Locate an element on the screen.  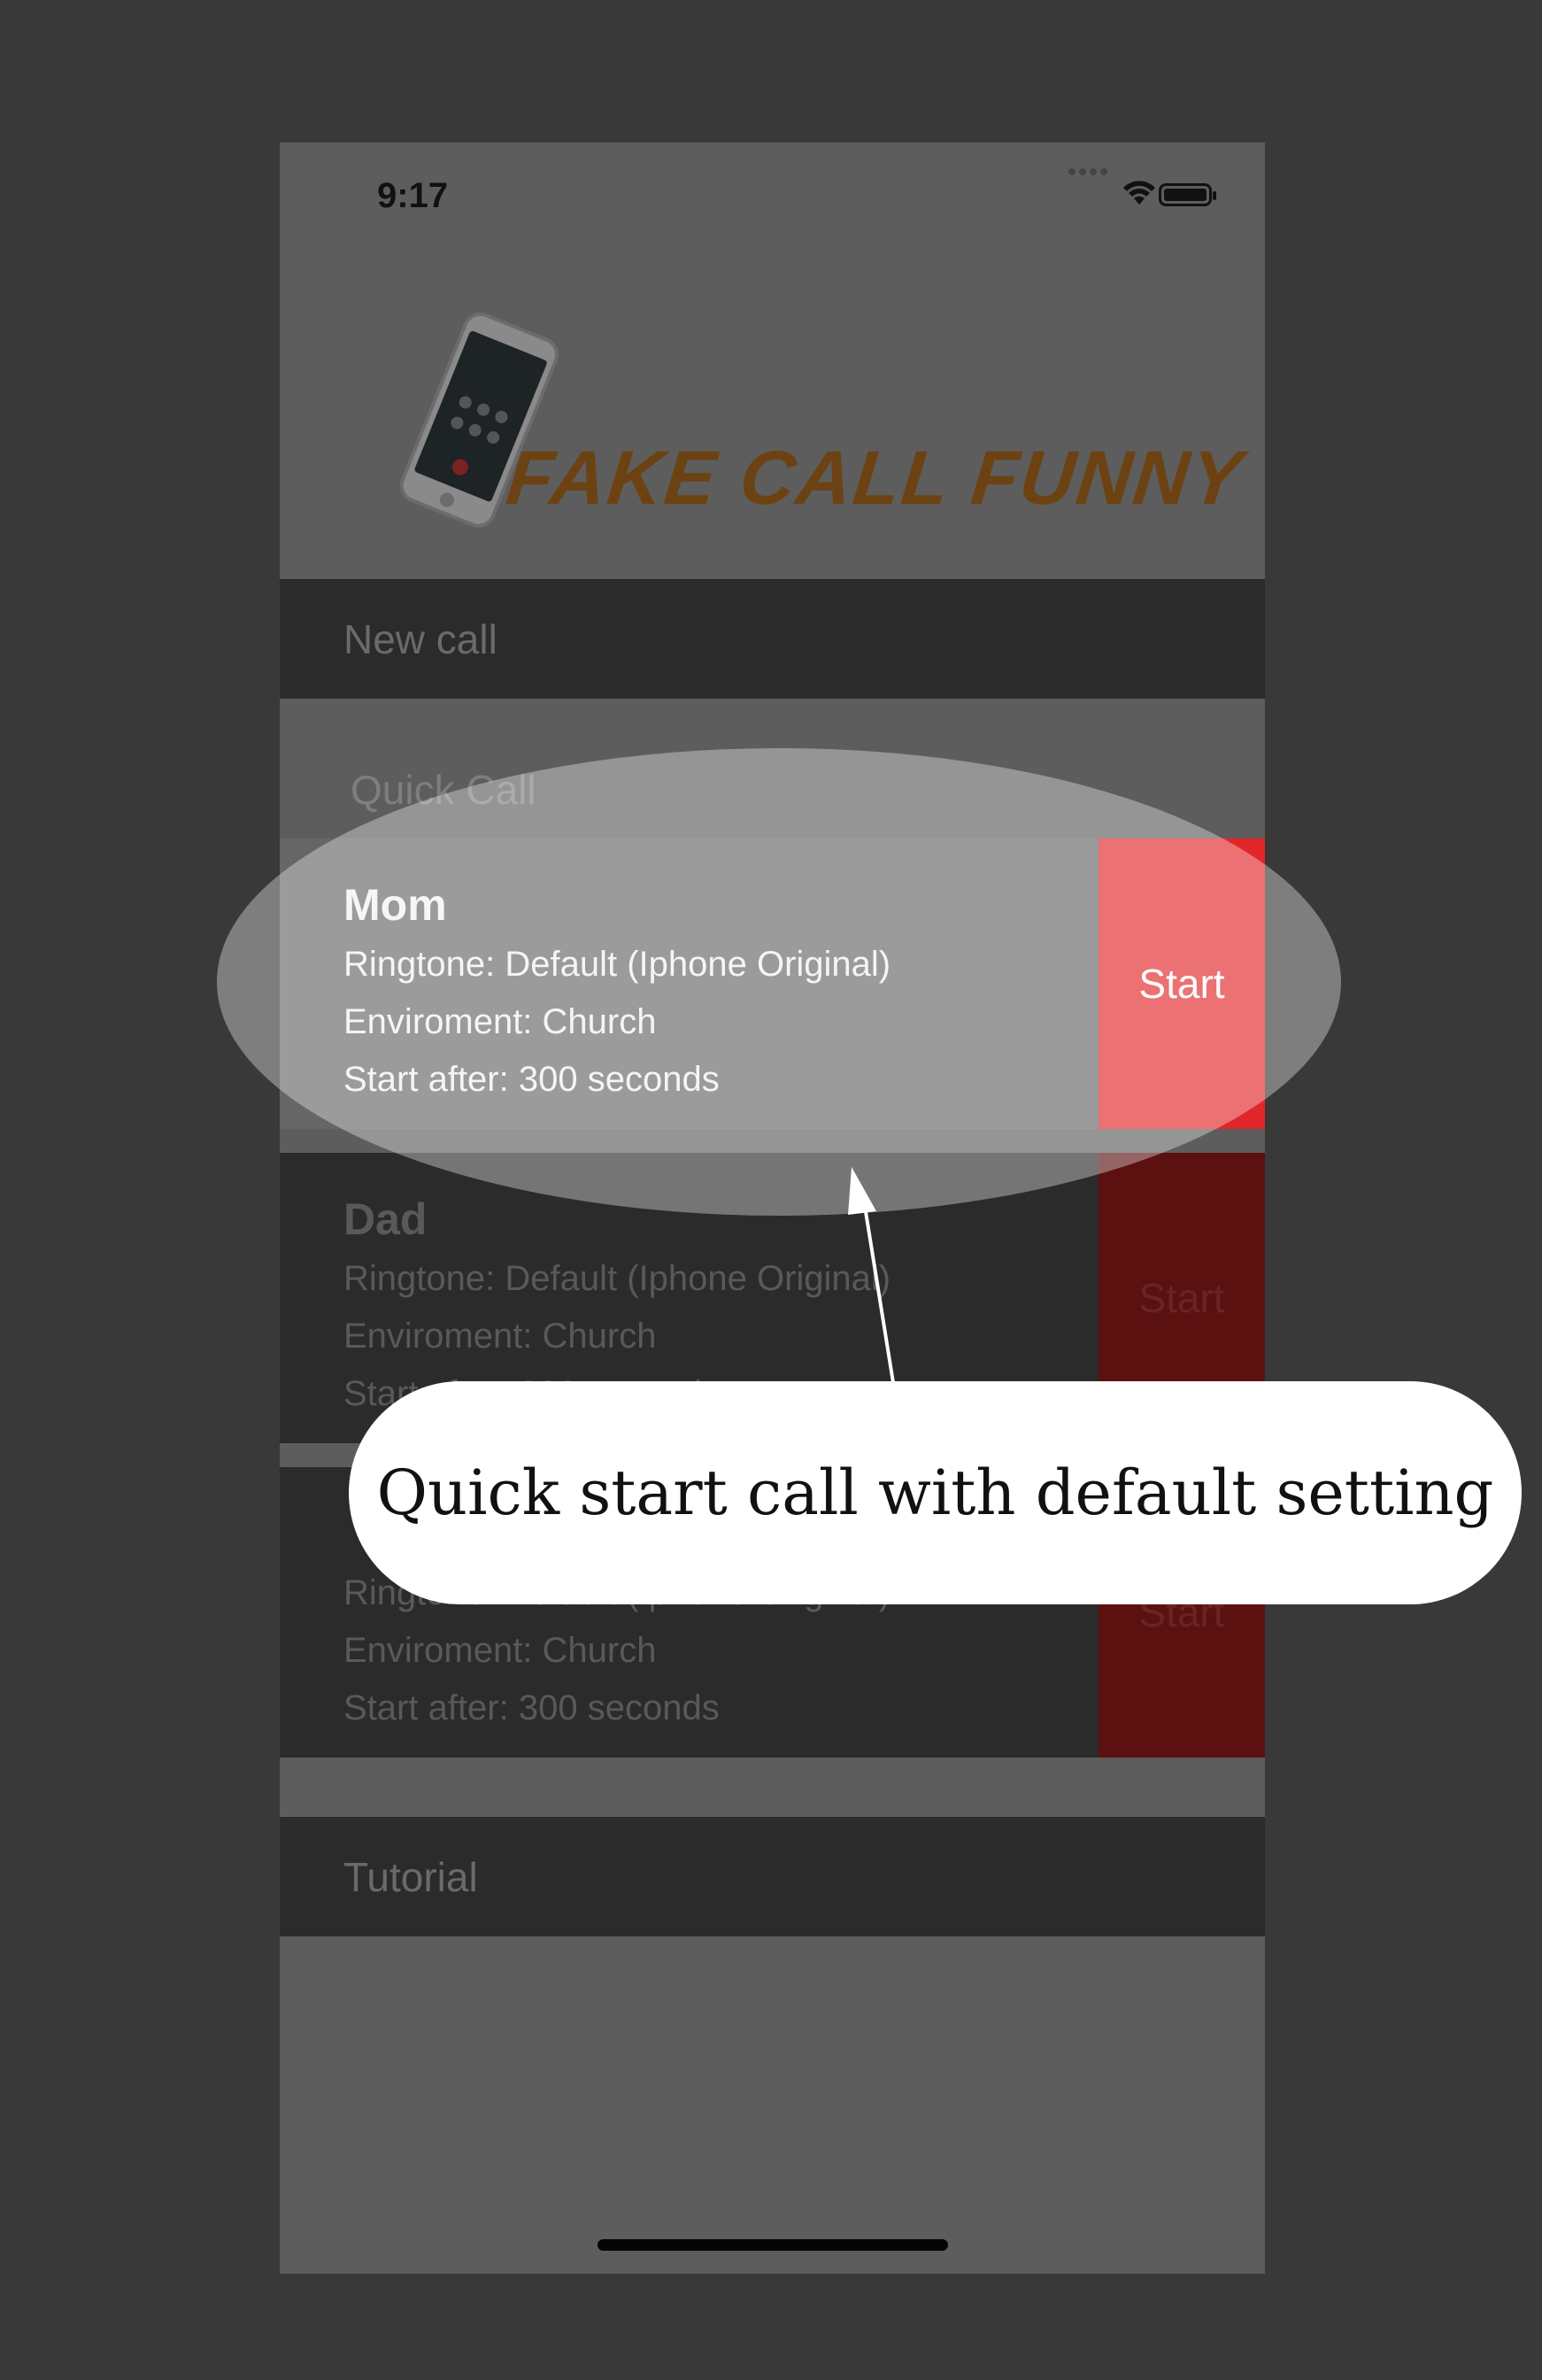
app-logo-text: FAKE CALL FUNNY is located at coordinates (875, 478).